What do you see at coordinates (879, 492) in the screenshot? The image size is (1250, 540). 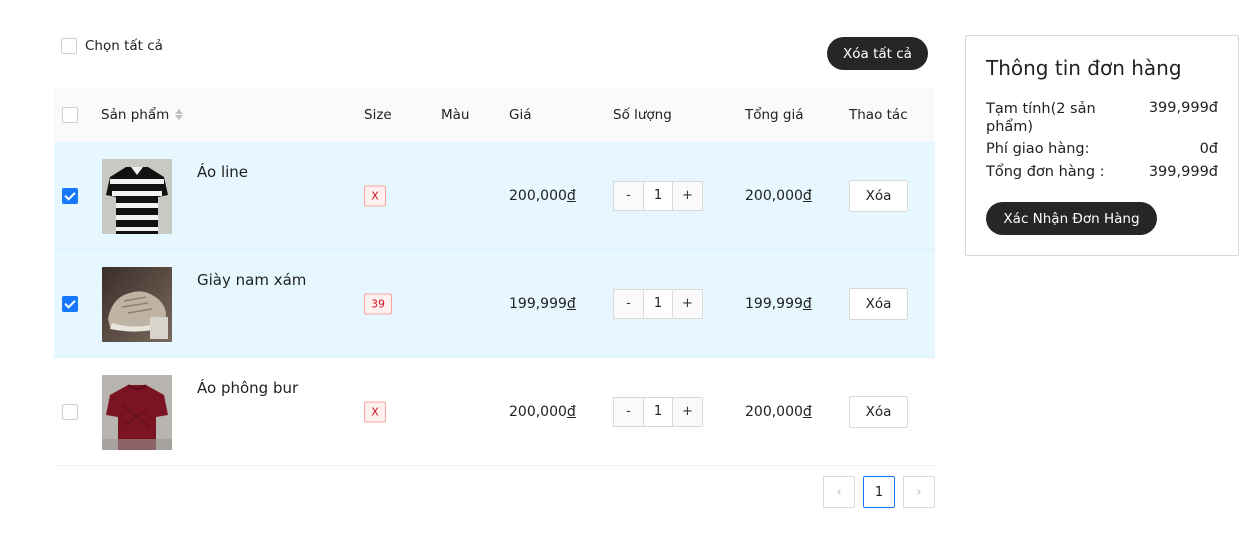 I see `page-1-button: 1` at bounding box center [879, 492].